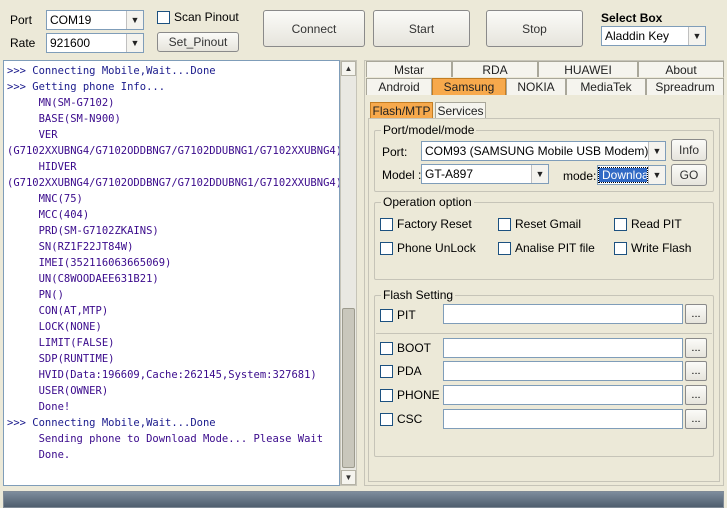 The width and height of the screenshot is (727, 508). Describe the element at coordinates (348, 477) in the screenshot. I see `scroll-down-icon: ▼` at that location.